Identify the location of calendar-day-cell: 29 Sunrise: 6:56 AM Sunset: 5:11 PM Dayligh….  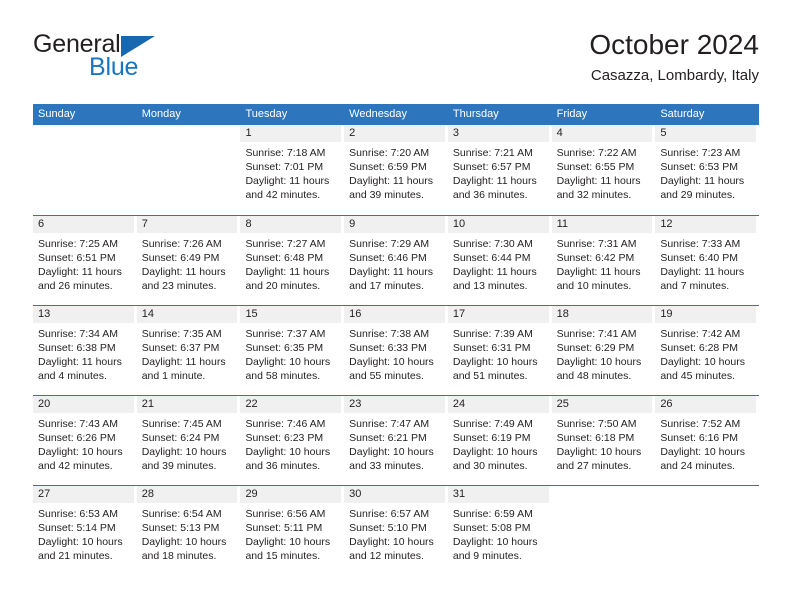
(292, 530).